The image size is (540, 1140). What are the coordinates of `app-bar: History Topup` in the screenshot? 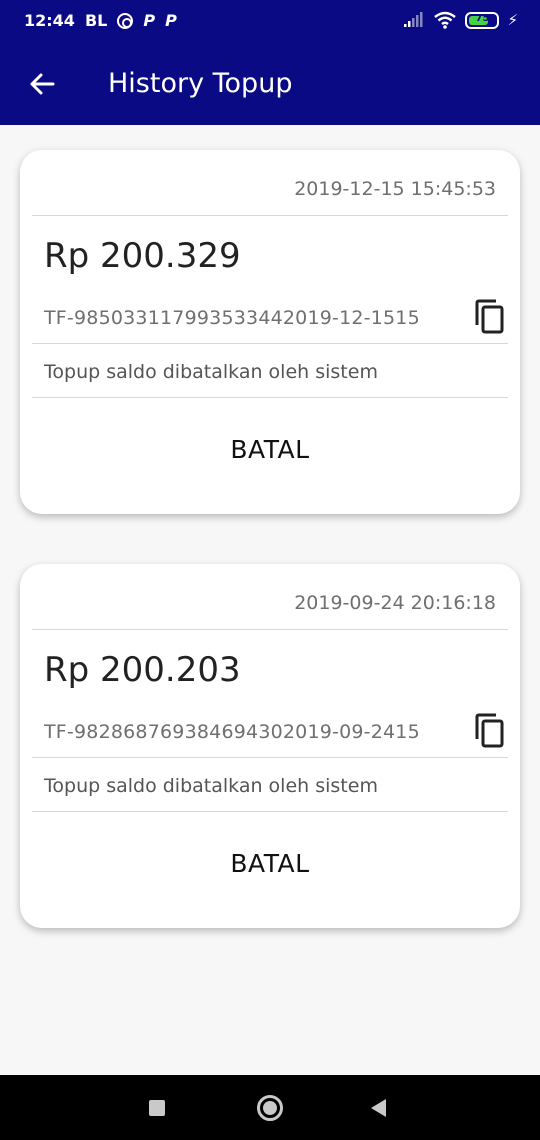 It's located at (270, 84).